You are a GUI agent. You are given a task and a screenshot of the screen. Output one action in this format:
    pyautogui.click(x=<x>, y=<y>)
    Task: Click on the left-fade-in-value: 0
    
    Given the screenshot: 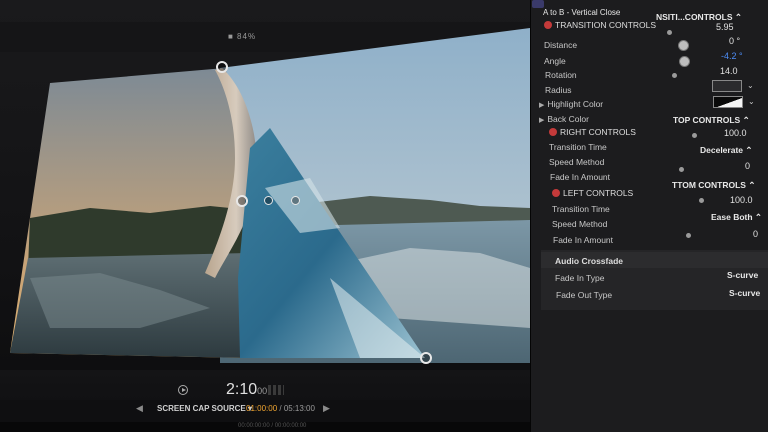 What is the action you would take?
    pyautogui.click(x=755, y=234)
    